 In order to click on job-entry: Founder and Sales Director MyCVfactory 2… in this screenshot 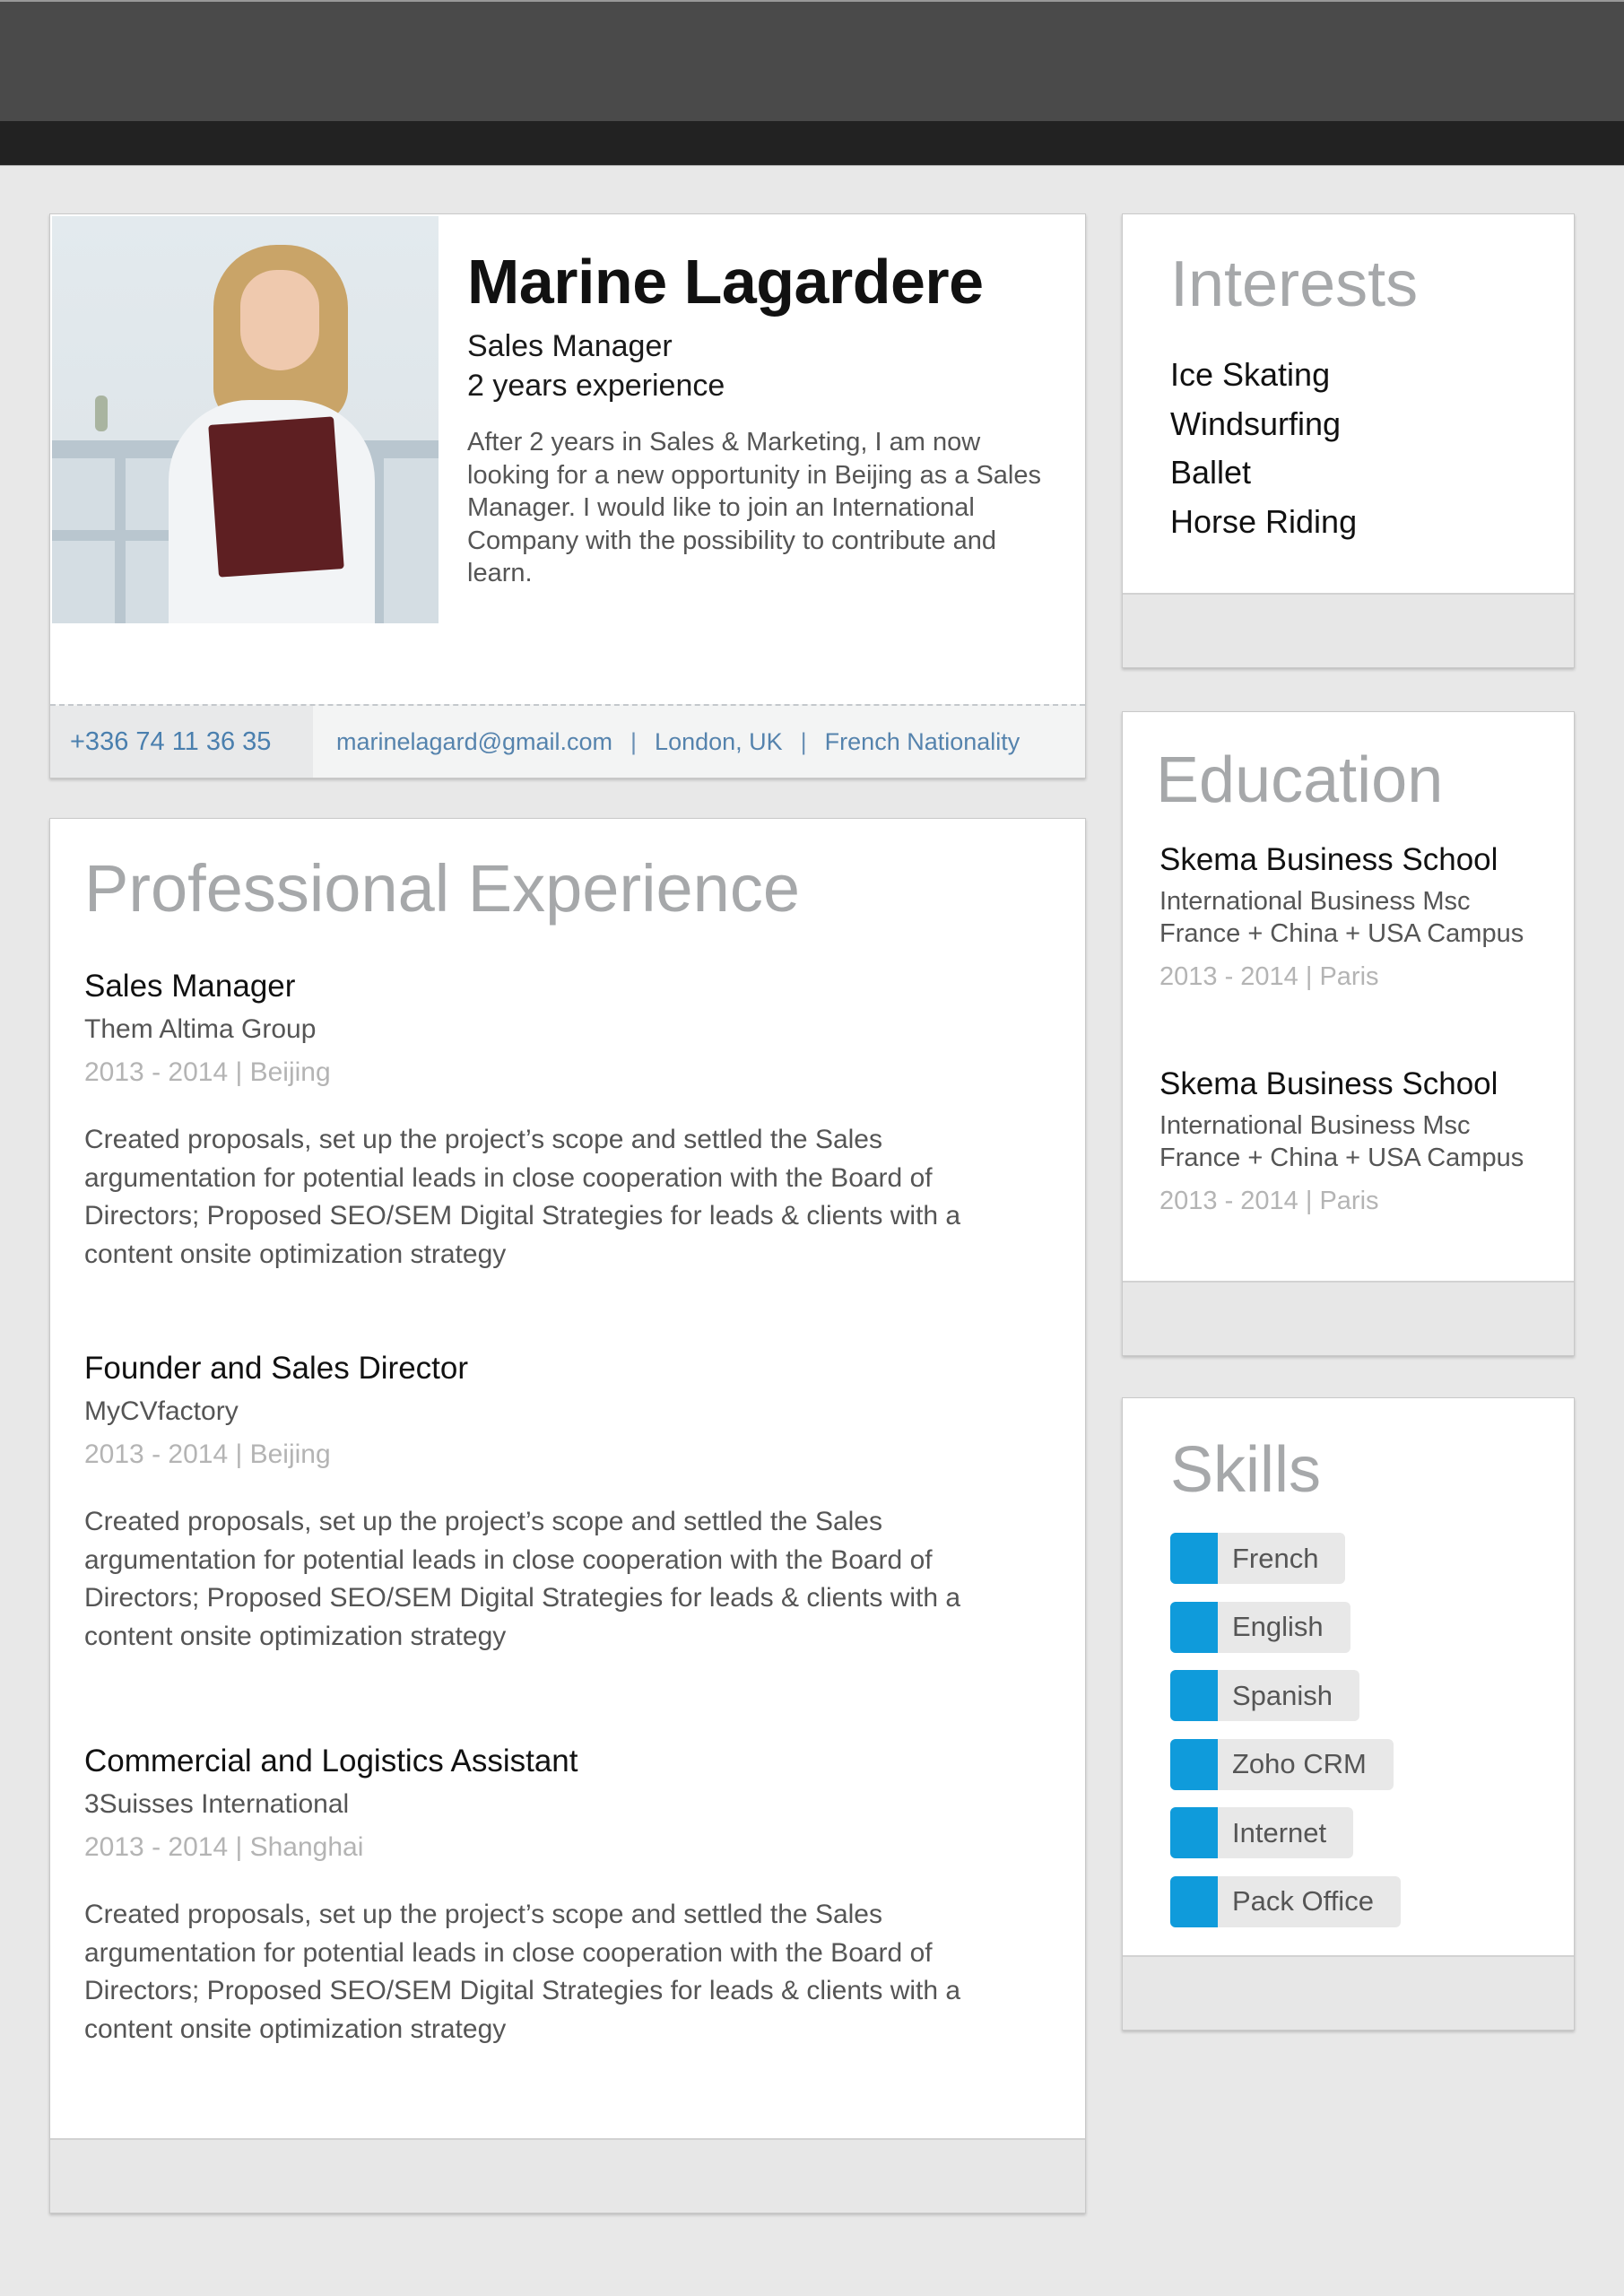, I will do `click(559, 1502)`.